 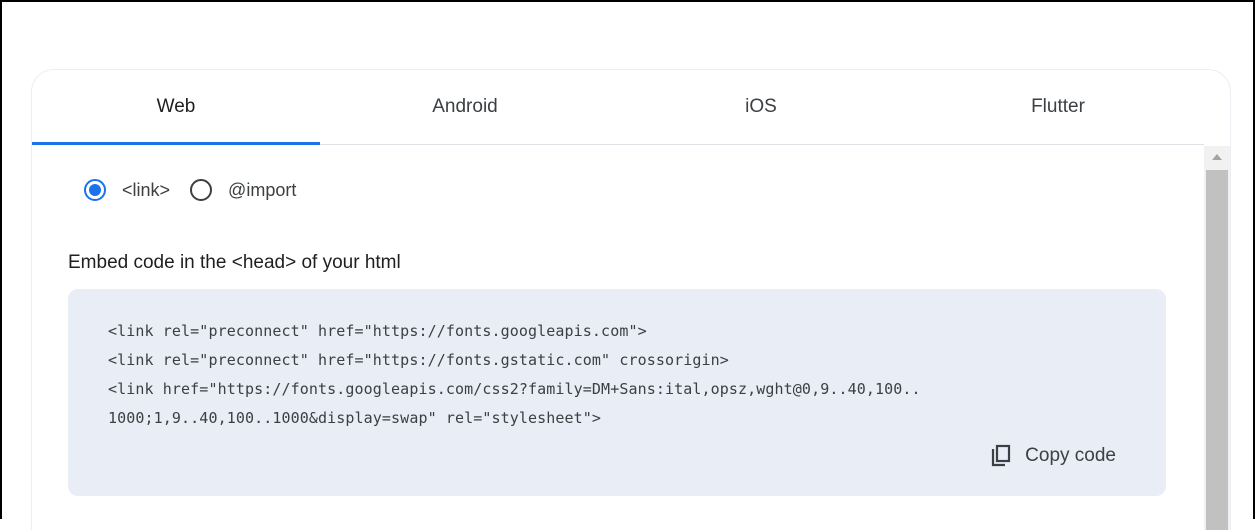 What do you see at coordinates (1217, 350) in the screenshot?
I see `scrollbar-thumb` at bounding box center [1217, 350].